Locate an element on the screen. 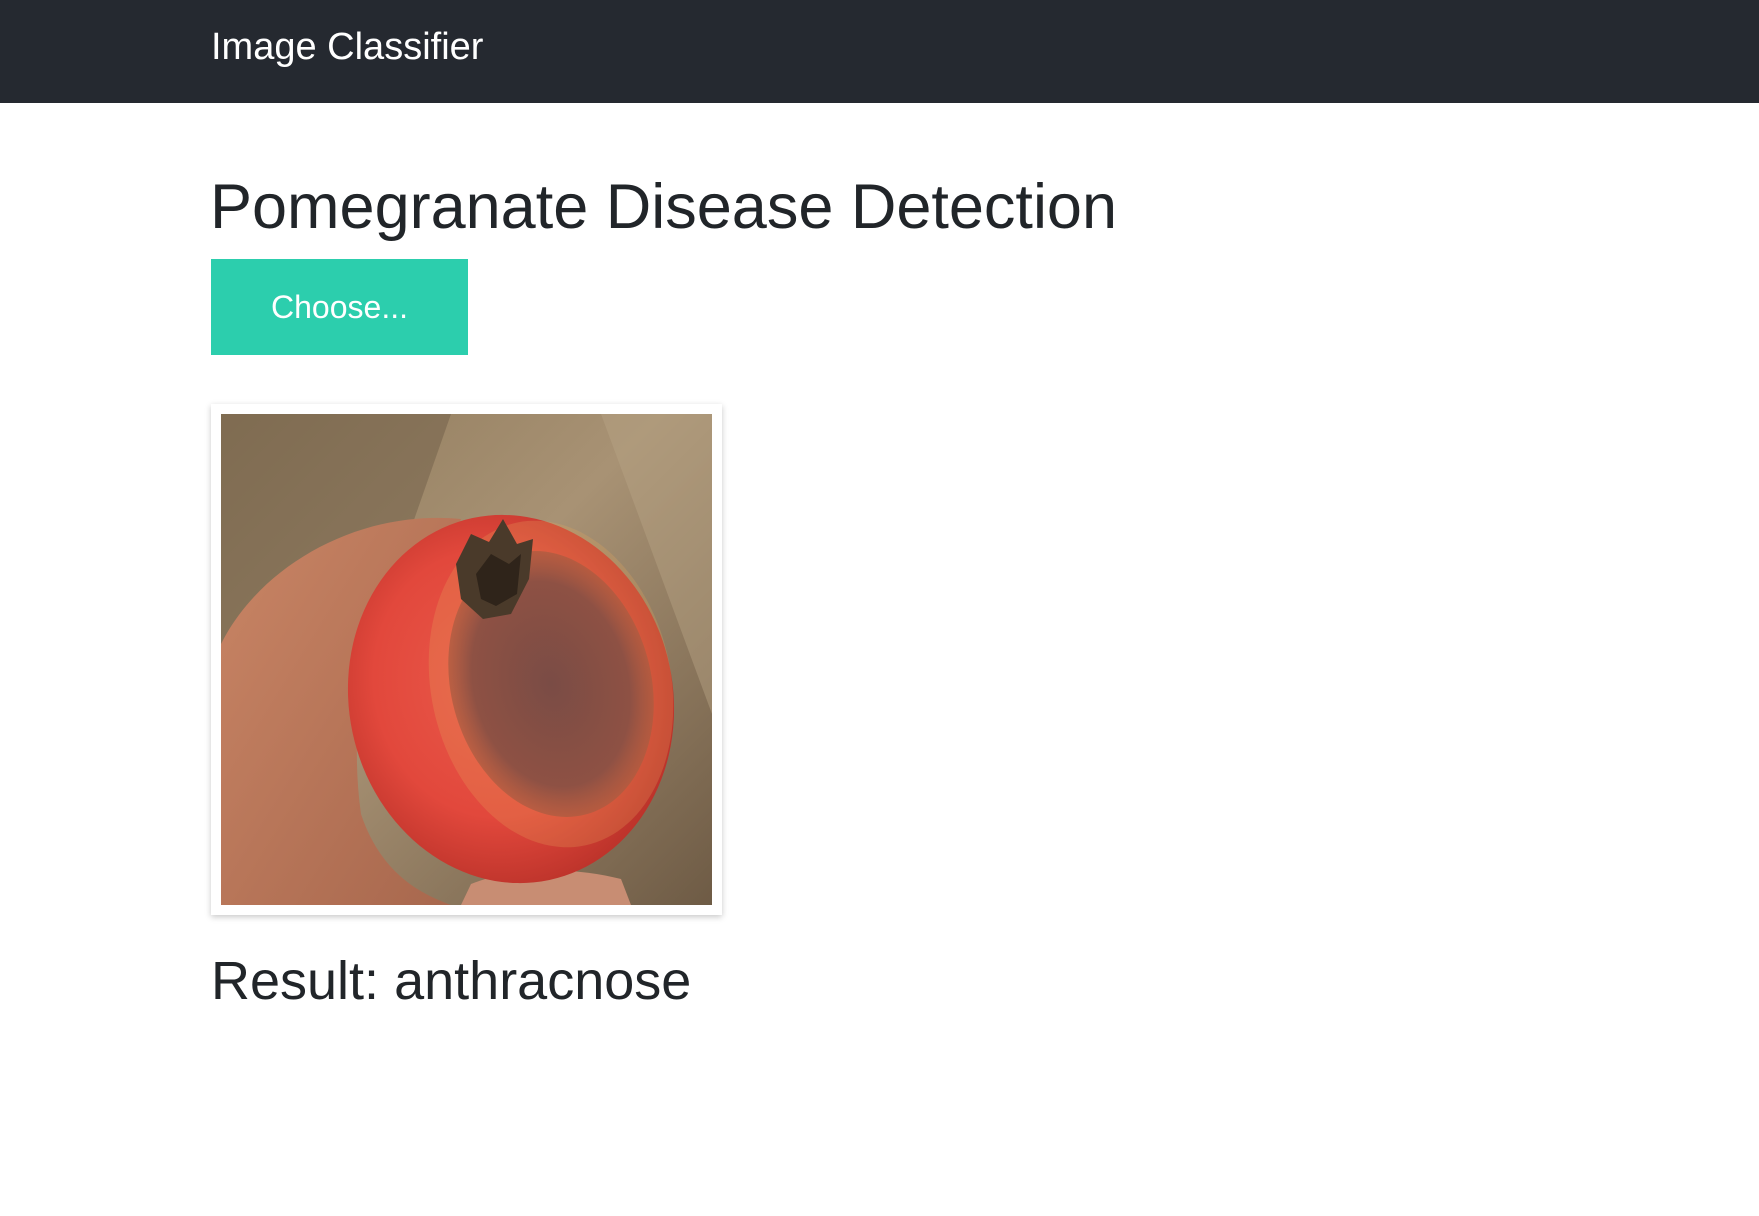 The image size is (1759, 1216). top-navbar: Image Classifier is located at coordinates (879, 51).